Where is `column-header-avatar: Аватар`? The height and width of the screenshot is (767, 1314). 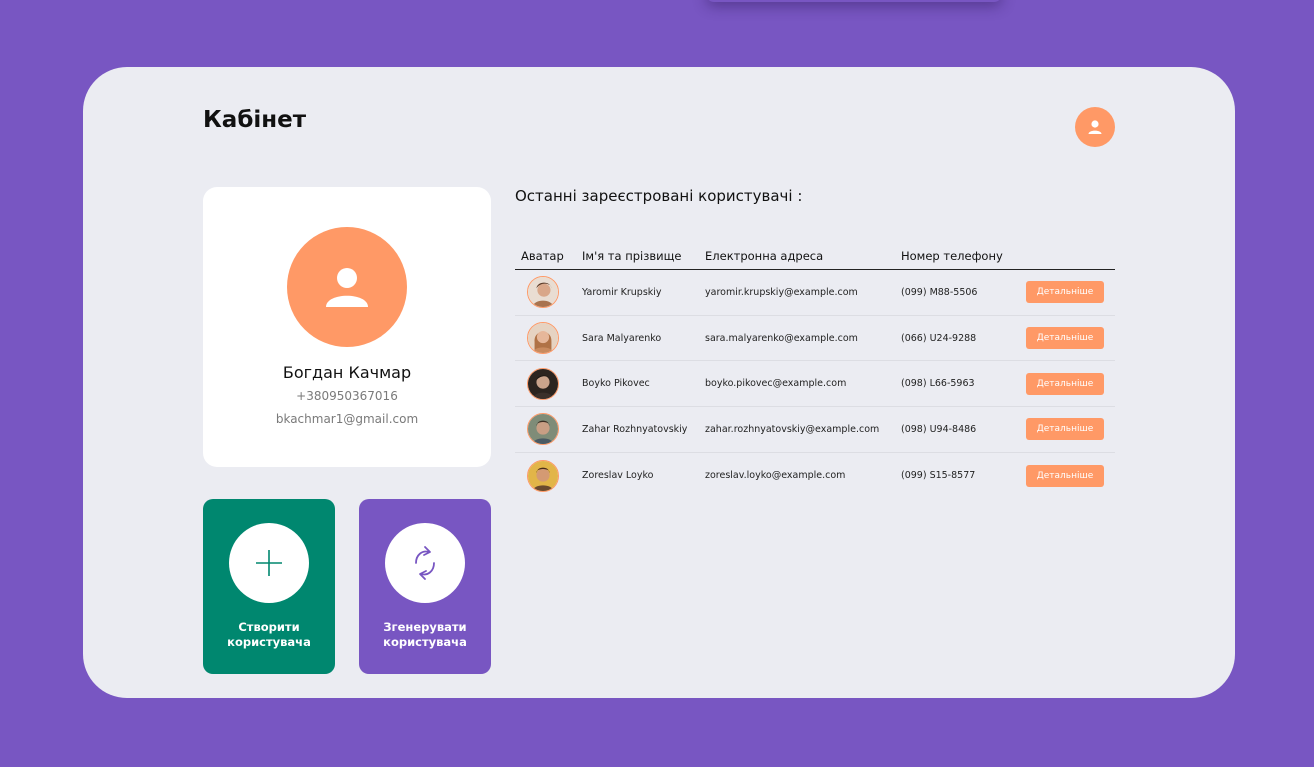 column-header-avatar: Аватар is located at coordinates (542, 256).